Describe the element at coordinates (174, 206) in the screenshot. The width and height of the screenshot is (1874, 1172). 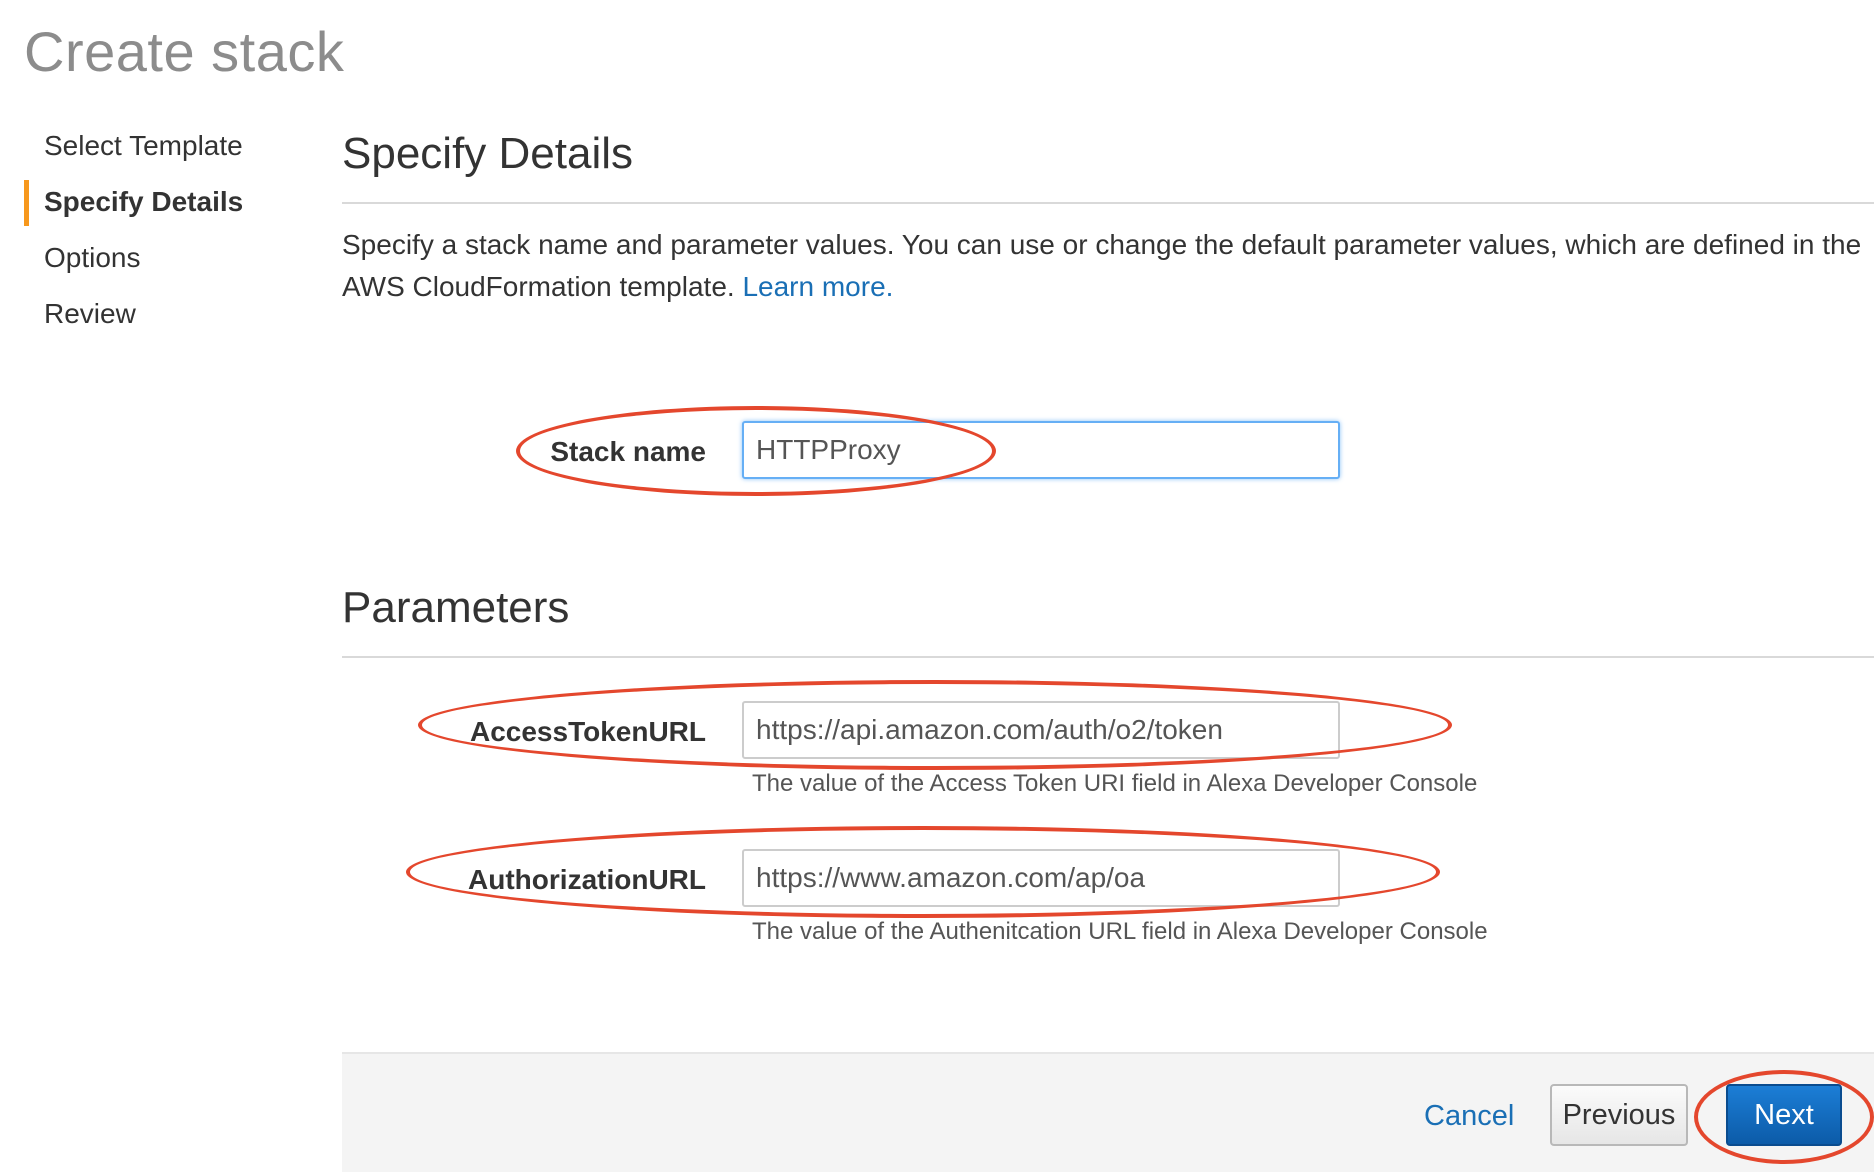
I see `step-specify-details: Specify Details` at that location.